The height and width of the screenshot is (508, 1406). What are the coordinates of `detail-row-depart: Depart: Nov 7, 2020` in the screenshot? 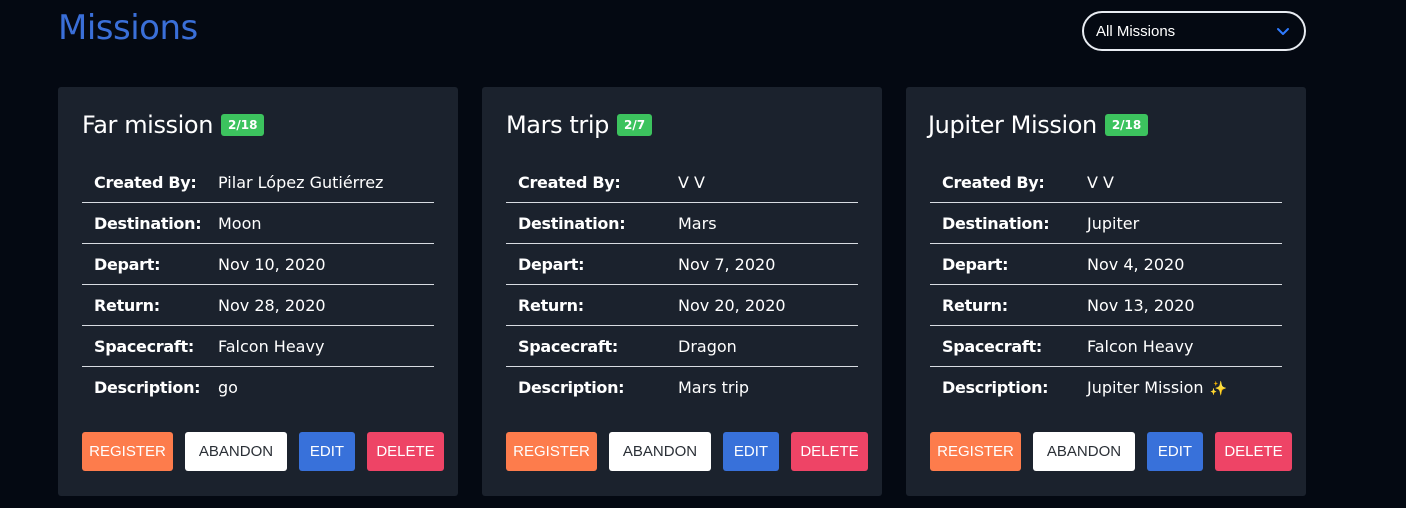 It's located at (682, 264).